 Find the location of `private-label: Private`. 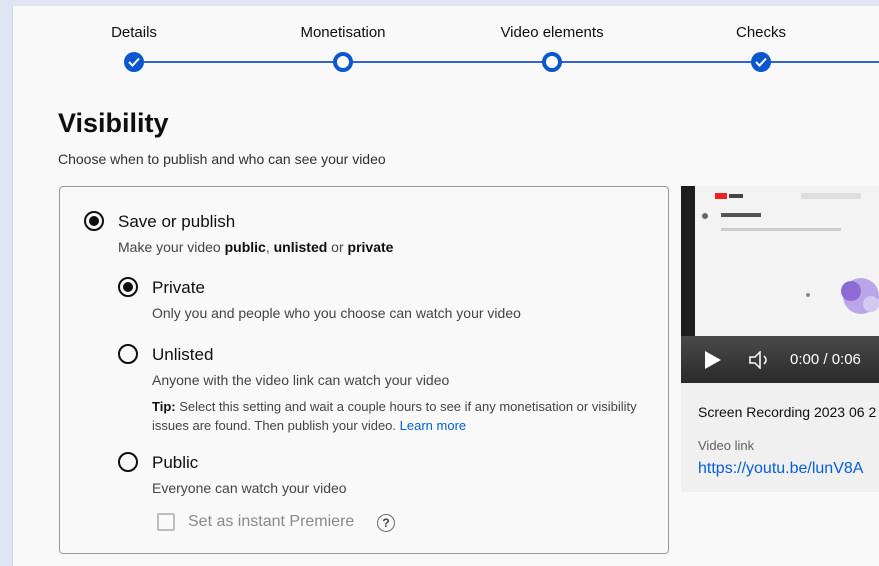

private-label: Private is located at coordinates (178, 288).